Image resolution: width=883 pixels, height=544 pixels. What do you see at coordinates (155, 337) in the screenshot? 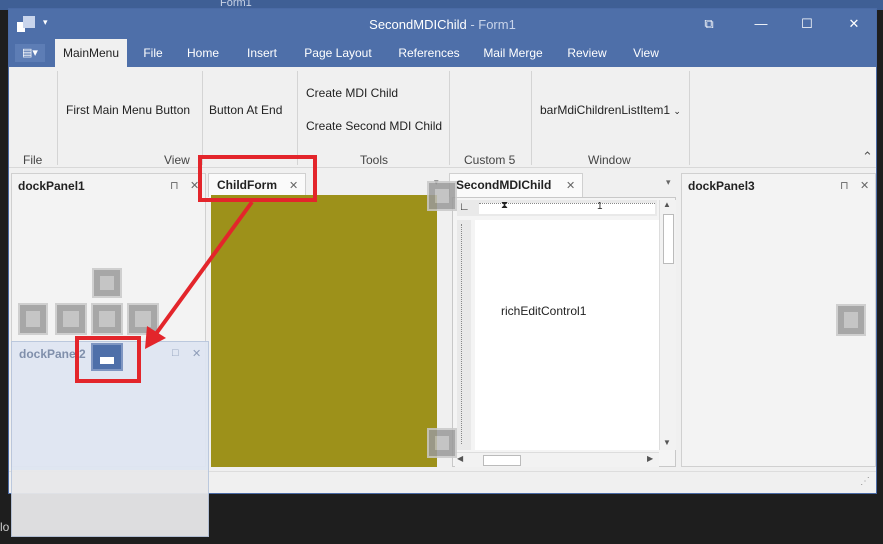
I see `annotation-arrow-head` at bounding box center [155, 337].